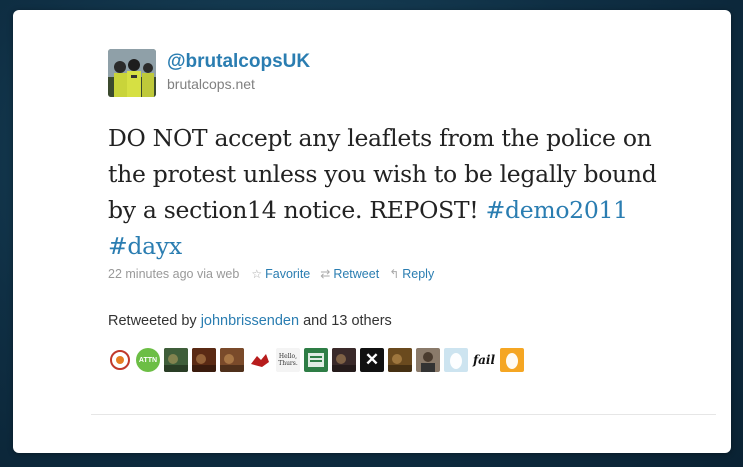  Describe the element at coordinates (232, 360) in the screenshot. I see `avatar-smoke-photo` at that location.